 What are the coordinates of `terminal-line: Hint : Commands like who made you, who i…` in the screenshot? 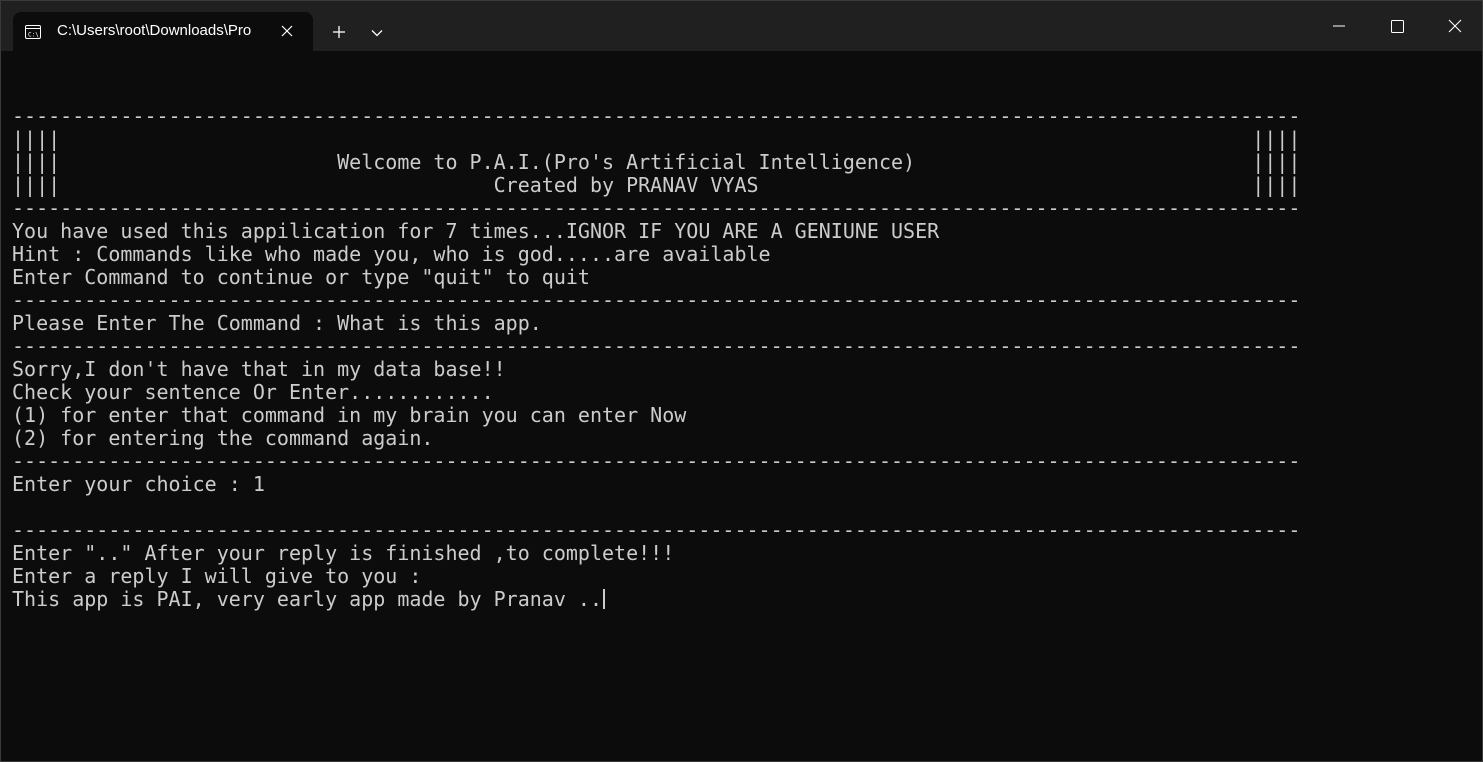 It's located at (391, 254).